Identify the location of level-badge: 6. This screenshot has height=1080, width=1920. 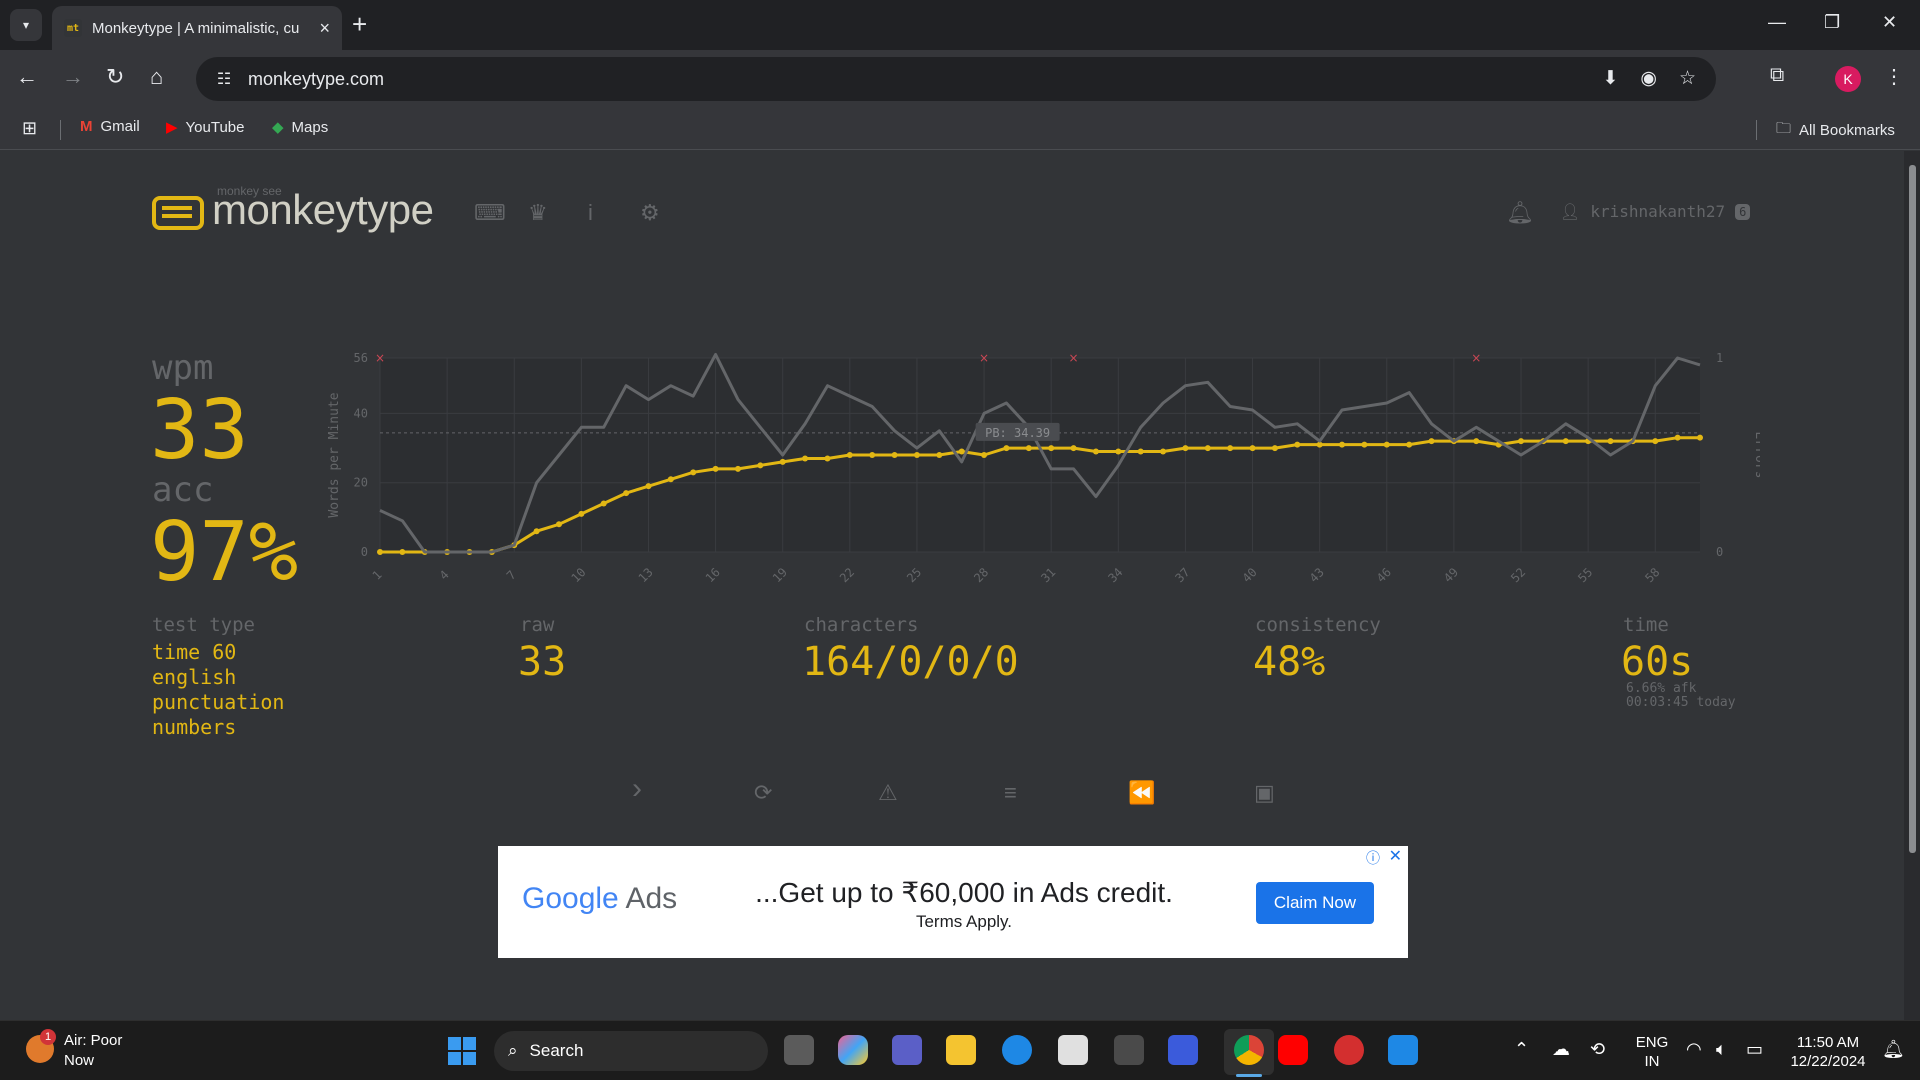
(1743, 211).